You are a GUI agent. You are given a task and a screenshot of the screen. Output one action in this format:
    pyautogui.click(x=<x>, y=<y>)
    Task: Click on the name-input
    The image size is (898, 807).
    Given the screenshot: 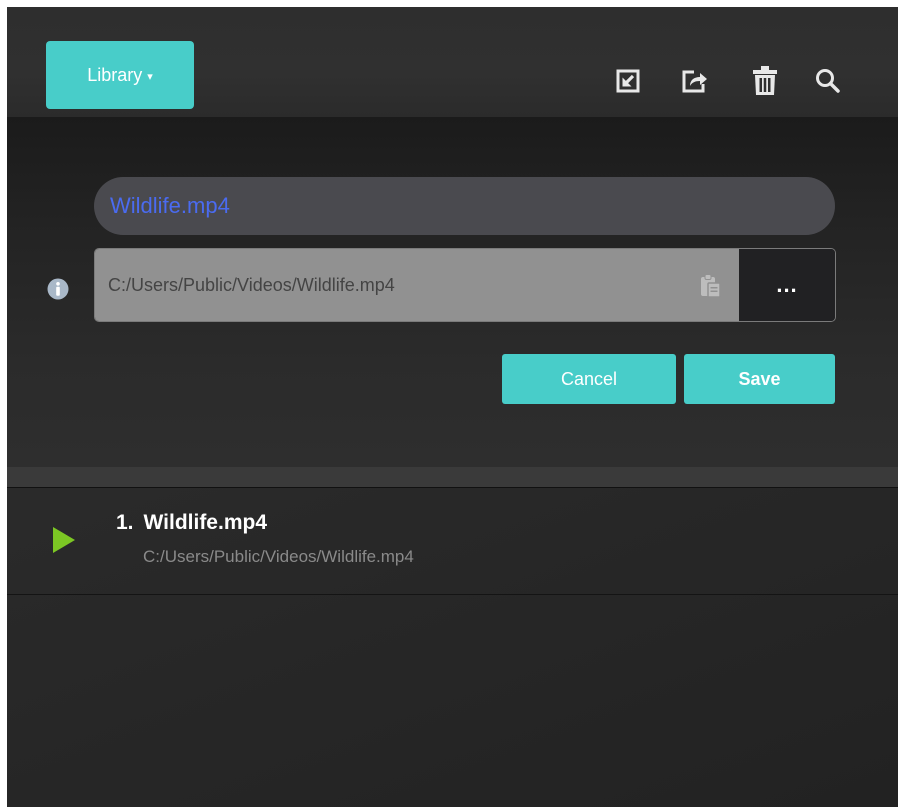 What is the action you would take?
    pyautogui.click(x=464, y=206)
    